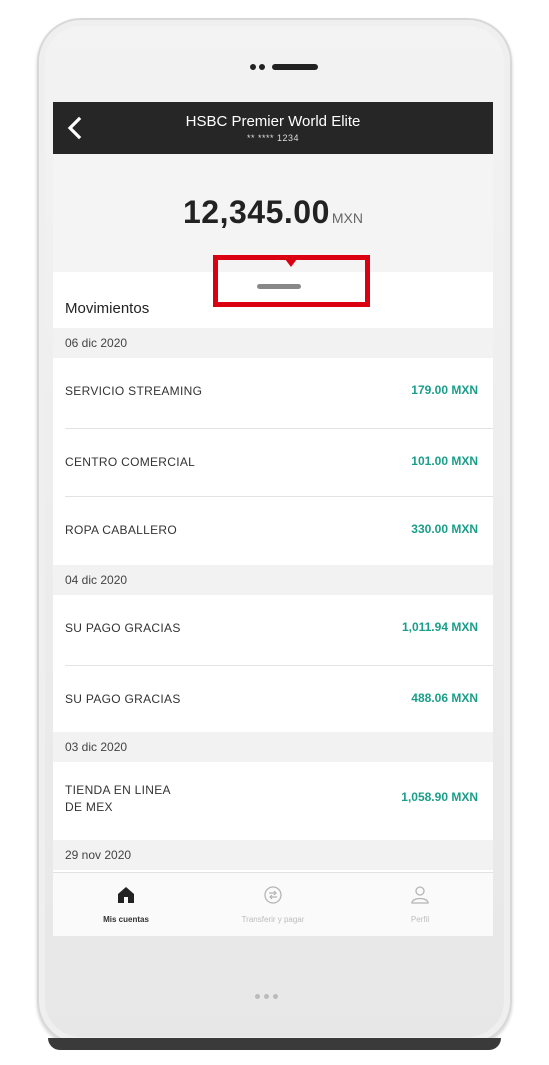 The height and width of the screenshot is (1065, 549). Describe the element at coordinates (126, 904) in the screenshot. I see `tab-mis-cuentas: Mis cuentas` at that location.